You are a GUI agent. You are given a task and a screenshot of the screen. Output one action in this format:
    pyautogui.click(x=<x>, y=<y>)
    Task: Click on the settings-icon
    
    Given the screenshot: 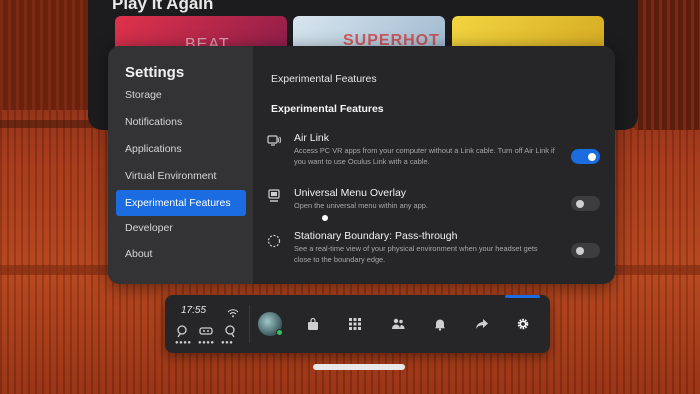 What is the action you would take?
    pyautogui.click(x=523, y=324)
    